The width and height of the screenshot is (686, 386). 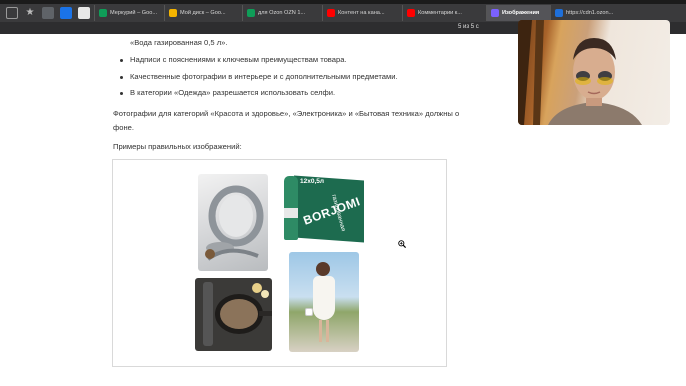 I want to click on product-photo-borjomi-pack: 12x0,5л BORJOMI газированная, so click(x=324, y=209).